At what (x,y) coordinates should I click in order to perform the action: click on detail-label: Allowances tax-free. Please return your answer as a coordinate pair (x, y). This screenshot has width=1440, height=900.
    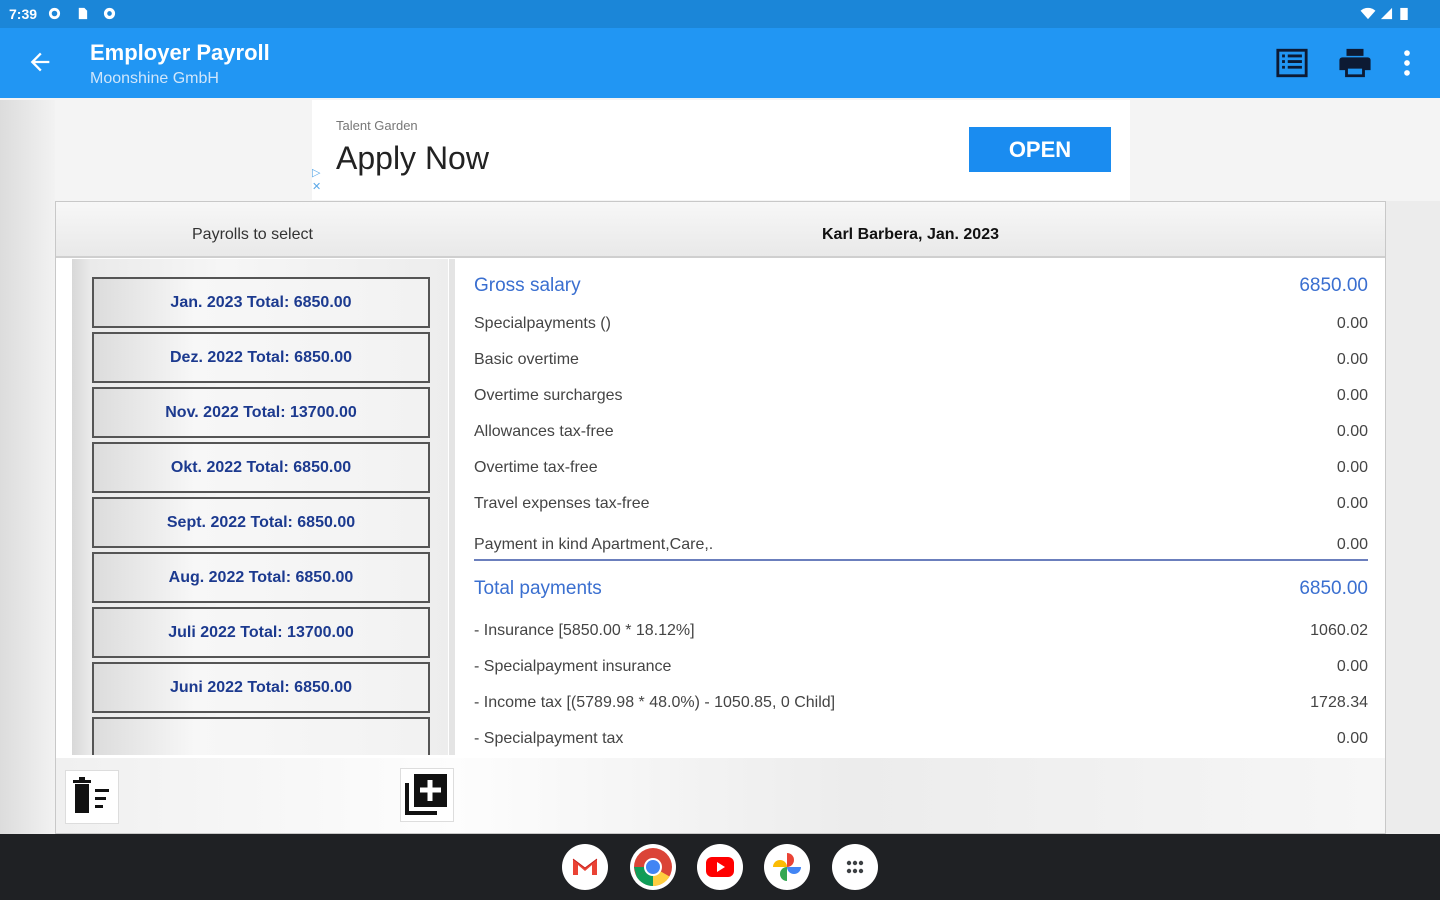
    Looking at the image, I should click on (544, 431).